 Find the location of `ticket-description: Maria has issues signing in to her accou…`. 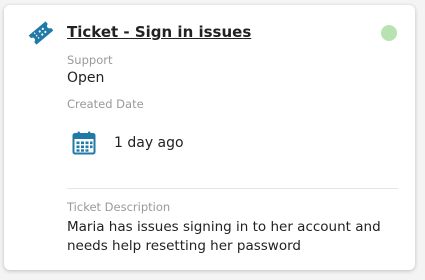

ticket-description: Maria has issues signing in to her accou… is located at coordinates (224, 236).